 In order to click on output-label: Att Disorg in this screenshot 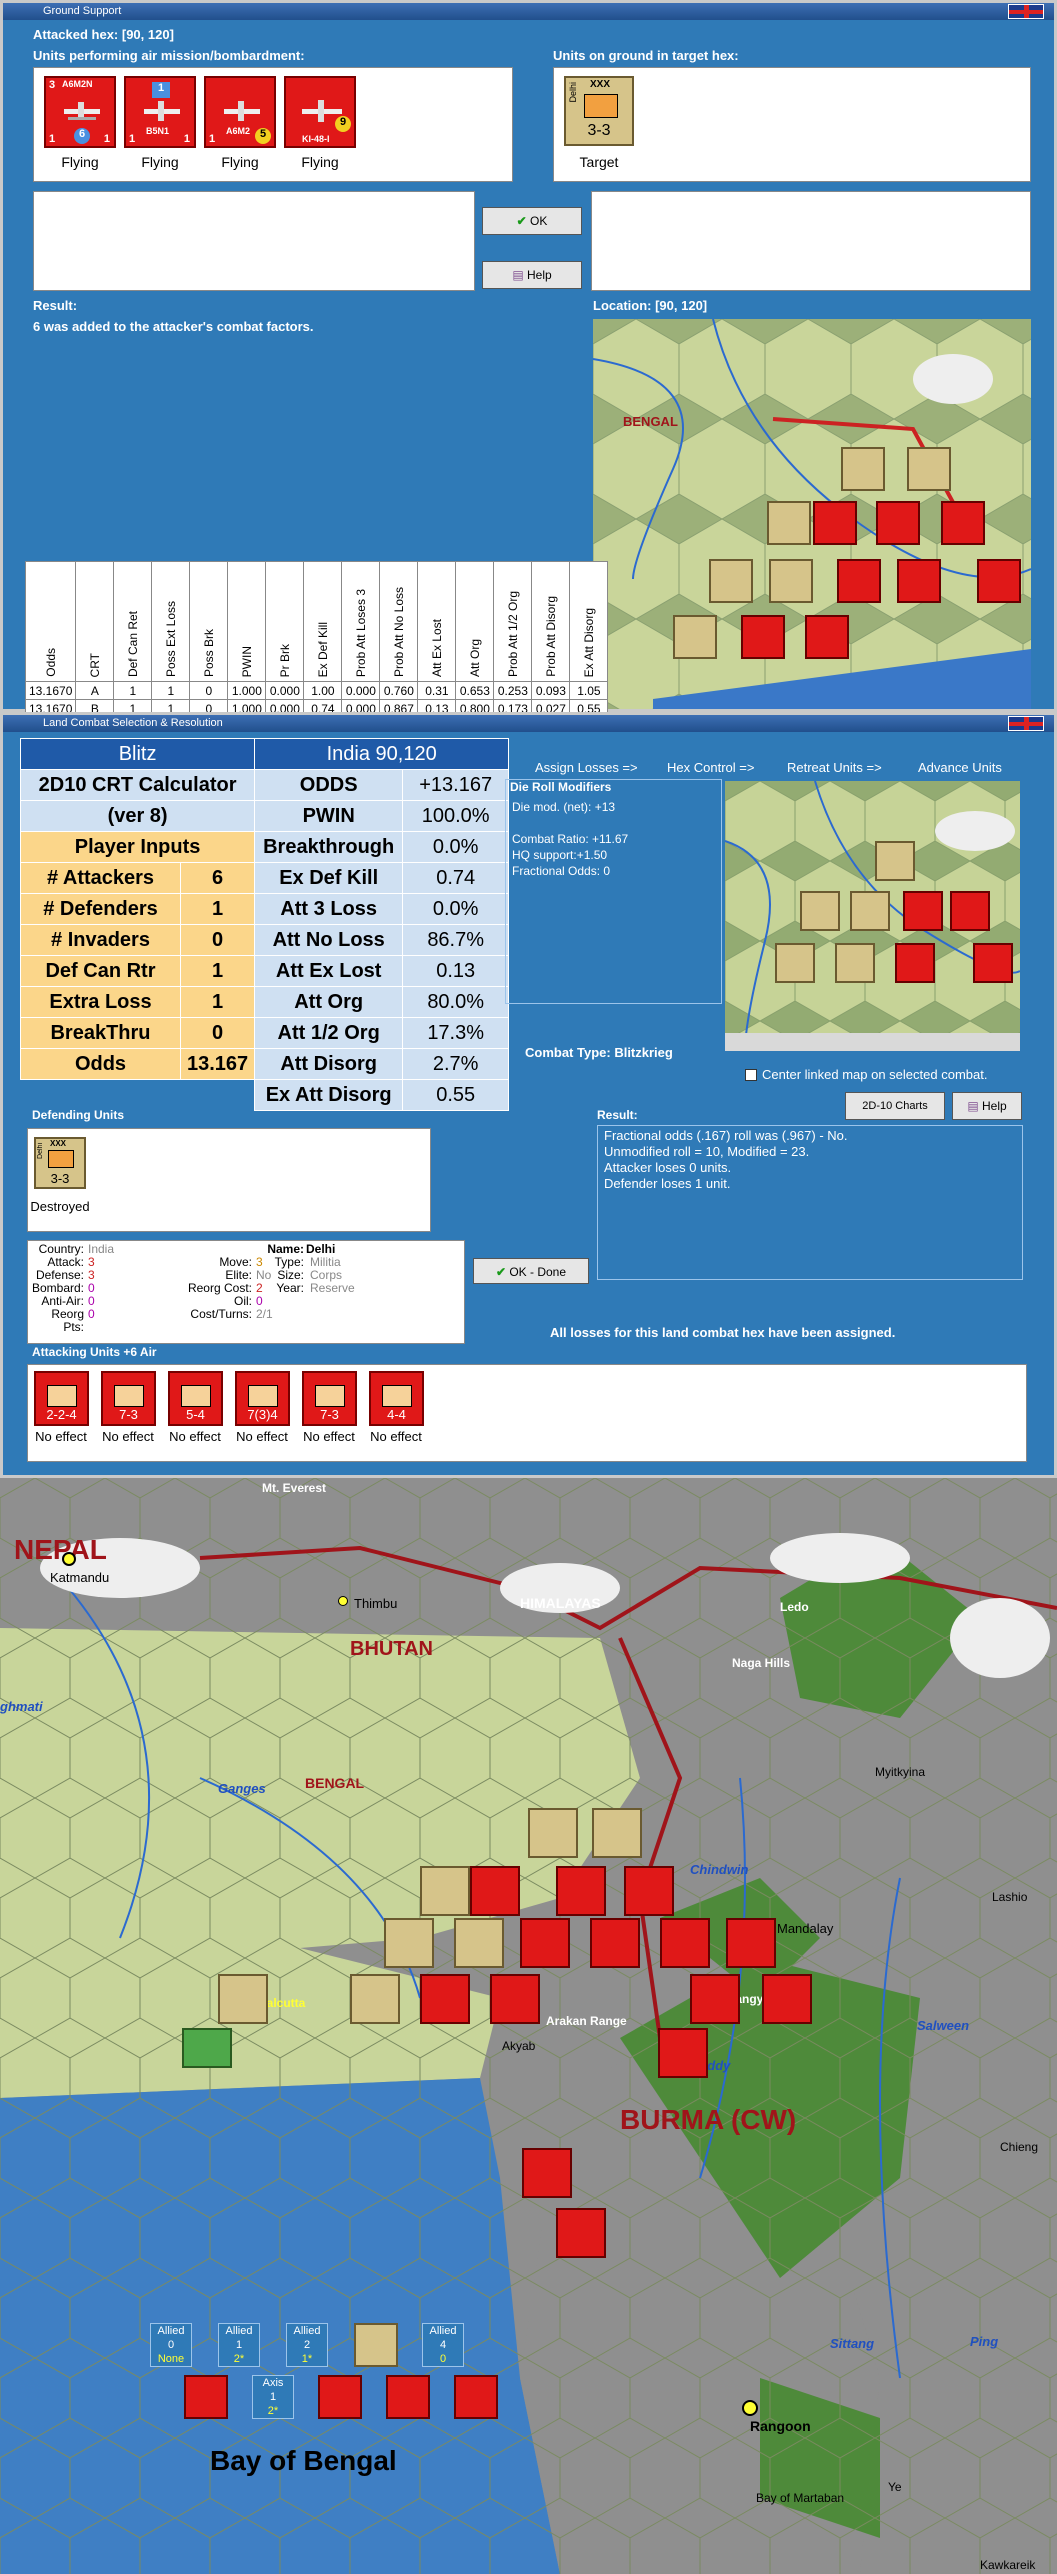, I will do `click(329, 1064)`.